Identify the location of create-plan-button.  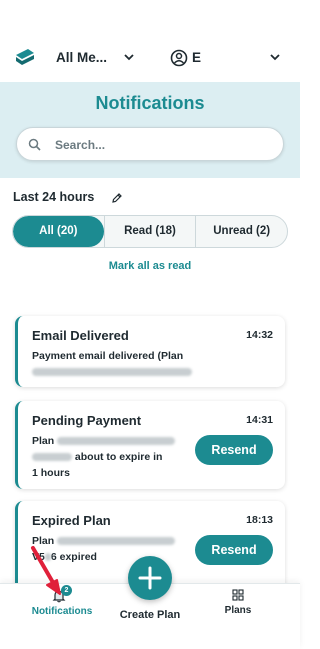
(150, 578).